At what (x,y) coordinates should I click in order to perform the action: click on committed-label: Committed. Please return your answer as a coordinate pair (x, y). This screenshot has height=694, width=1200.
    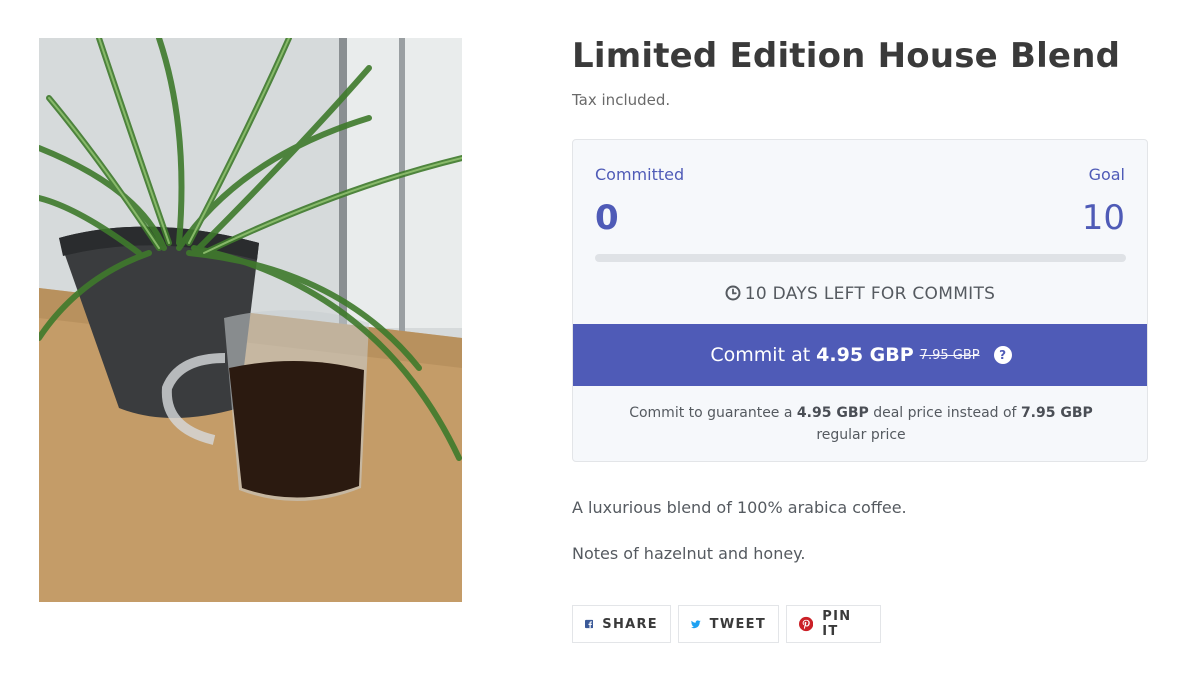
    Looking at the image, I should click on (640, 174).